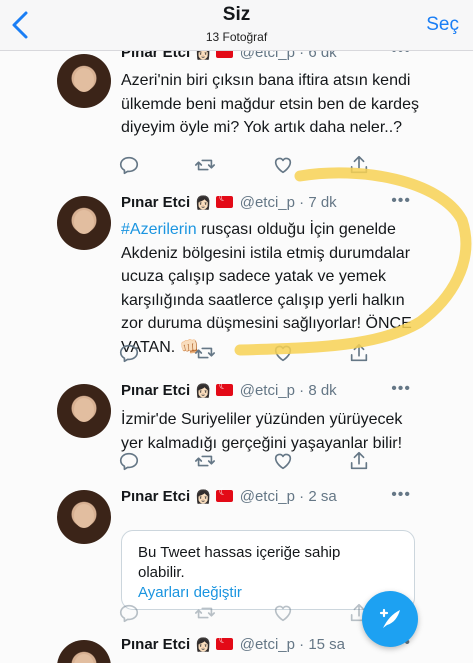 The image size is (473, 663). What do you see at coordinates (159, 229) in the screenshot?
I see `hashtag-link: #Azerilerin` at bounding box center [159, 229].